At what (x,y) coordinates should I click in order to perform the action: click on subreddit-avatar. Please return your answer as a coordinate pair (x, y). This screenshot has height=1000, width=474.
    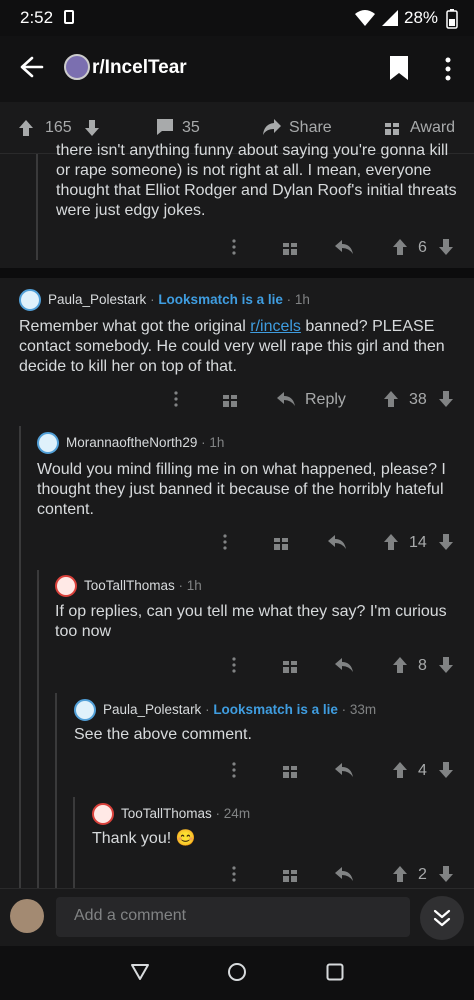
    Looking at the image, I should click on (77, 67).